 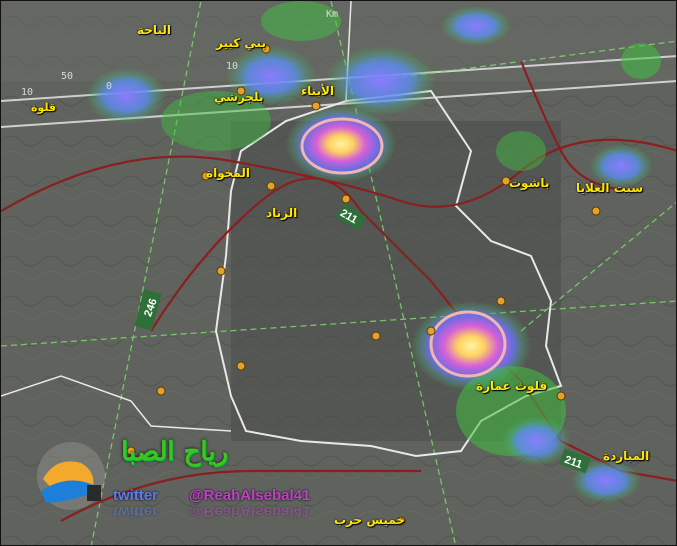 I want to click on scale-label: 0, so click(x=109, y=86).